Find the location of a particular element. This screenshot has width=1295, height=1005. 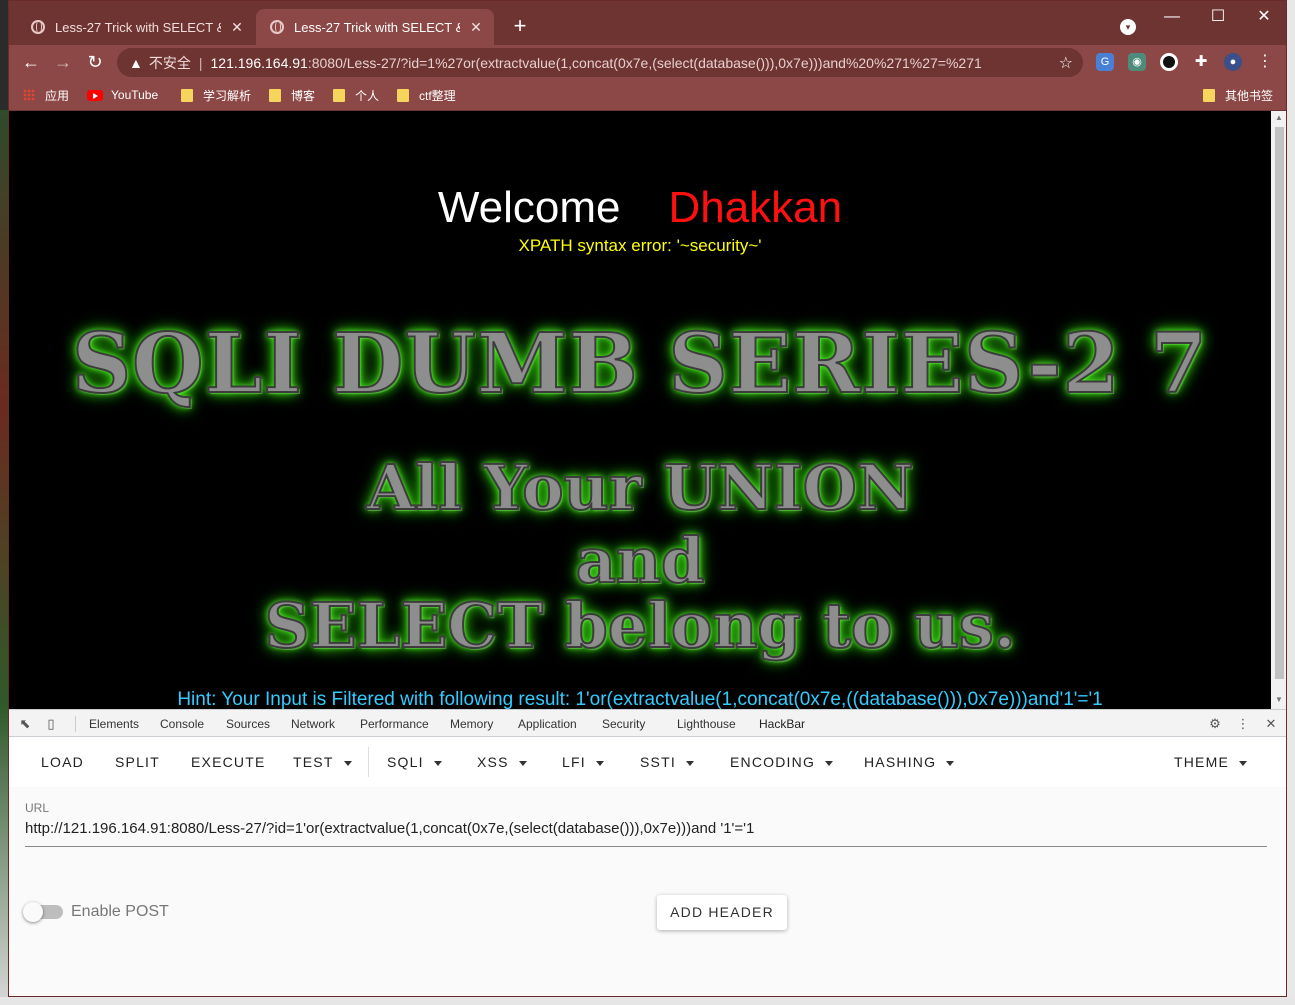

banner-title: SQLI DUMB SERIES-2 7 is located at coordinates (640, 364).